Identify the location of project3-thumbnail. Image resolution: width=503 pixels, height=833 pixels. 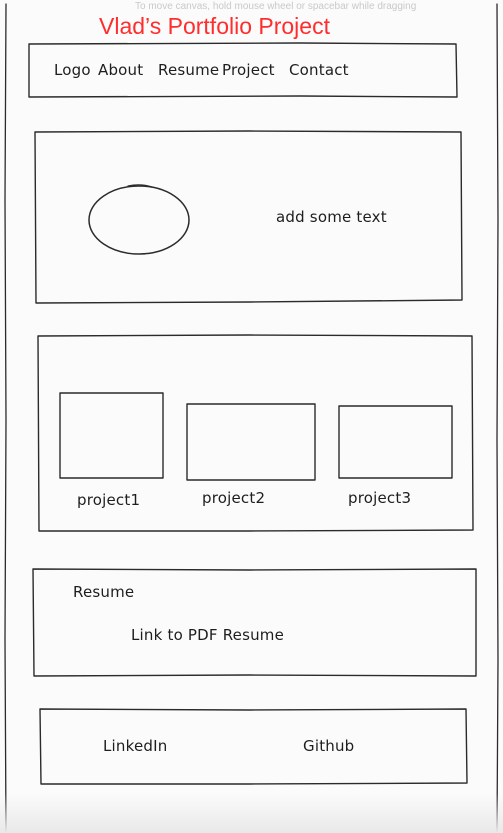
(395, 442).